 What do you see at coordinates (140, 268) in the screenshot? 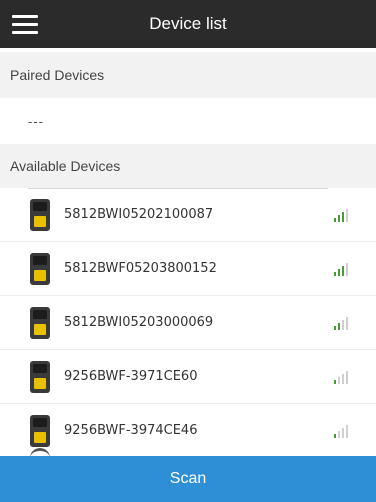
I see `device-name: 5812BWF05203800152` at bounding box center [140, 268].